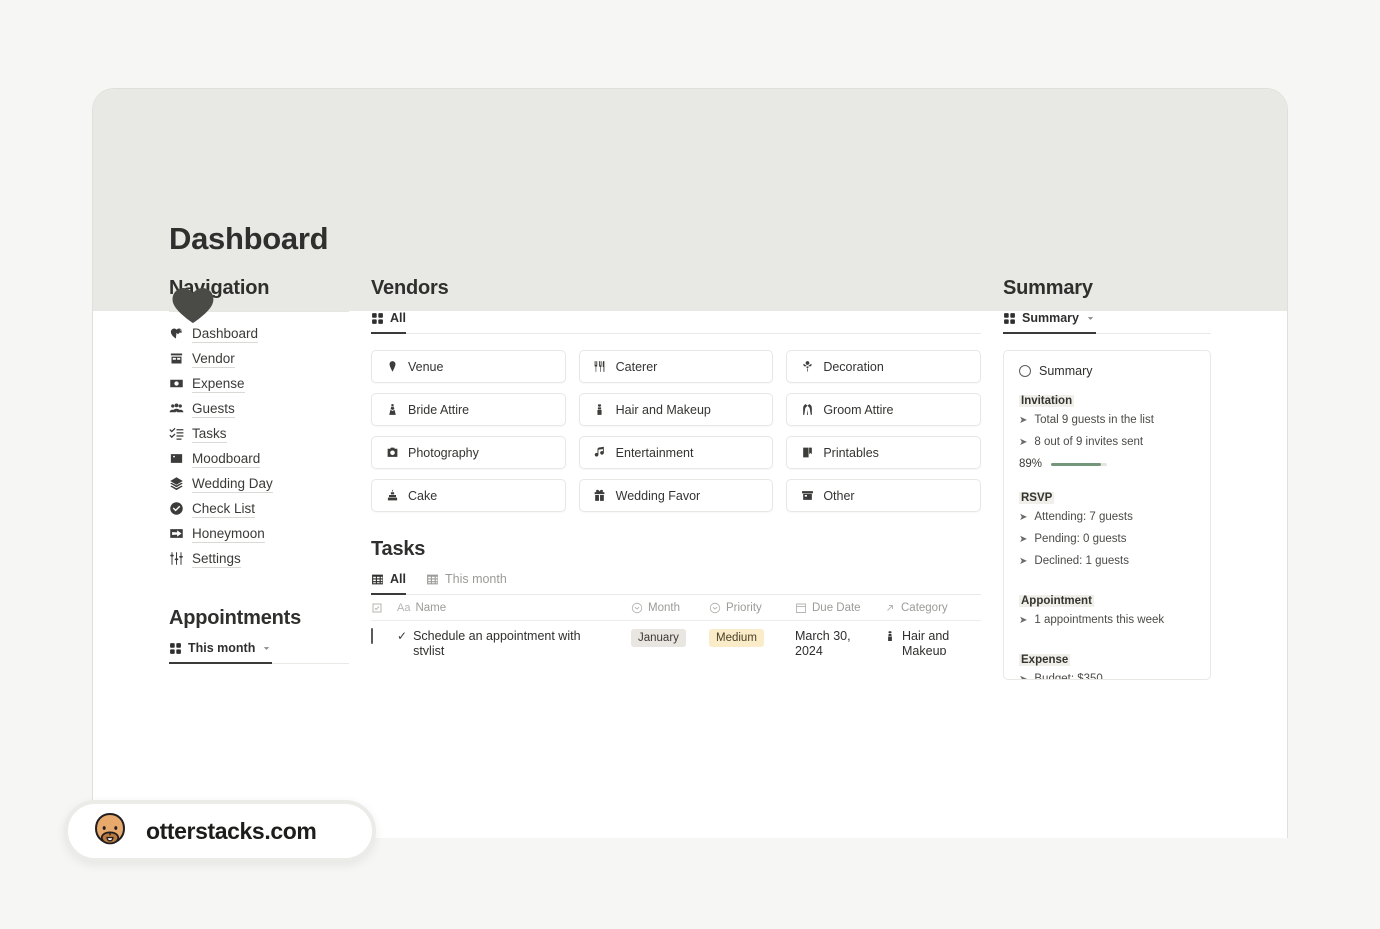 This screenshot has height=929, width=1380. Describe the element at coordinates (392, 410) in the screenshot. I see `dress-icon` at that location.